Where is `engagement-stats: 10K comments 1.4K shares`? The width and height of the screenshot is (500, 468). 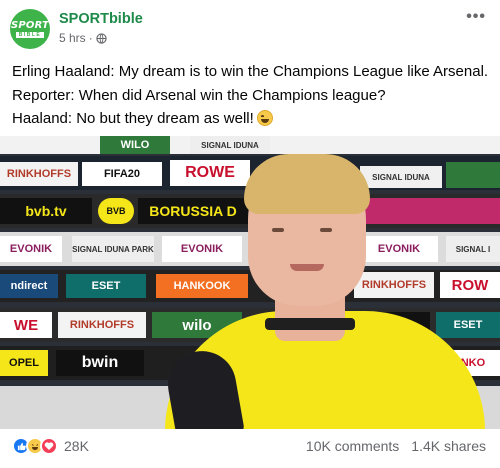
engagement-stats: 10K comments 1.4K shares is located at coordinates (396, 446).